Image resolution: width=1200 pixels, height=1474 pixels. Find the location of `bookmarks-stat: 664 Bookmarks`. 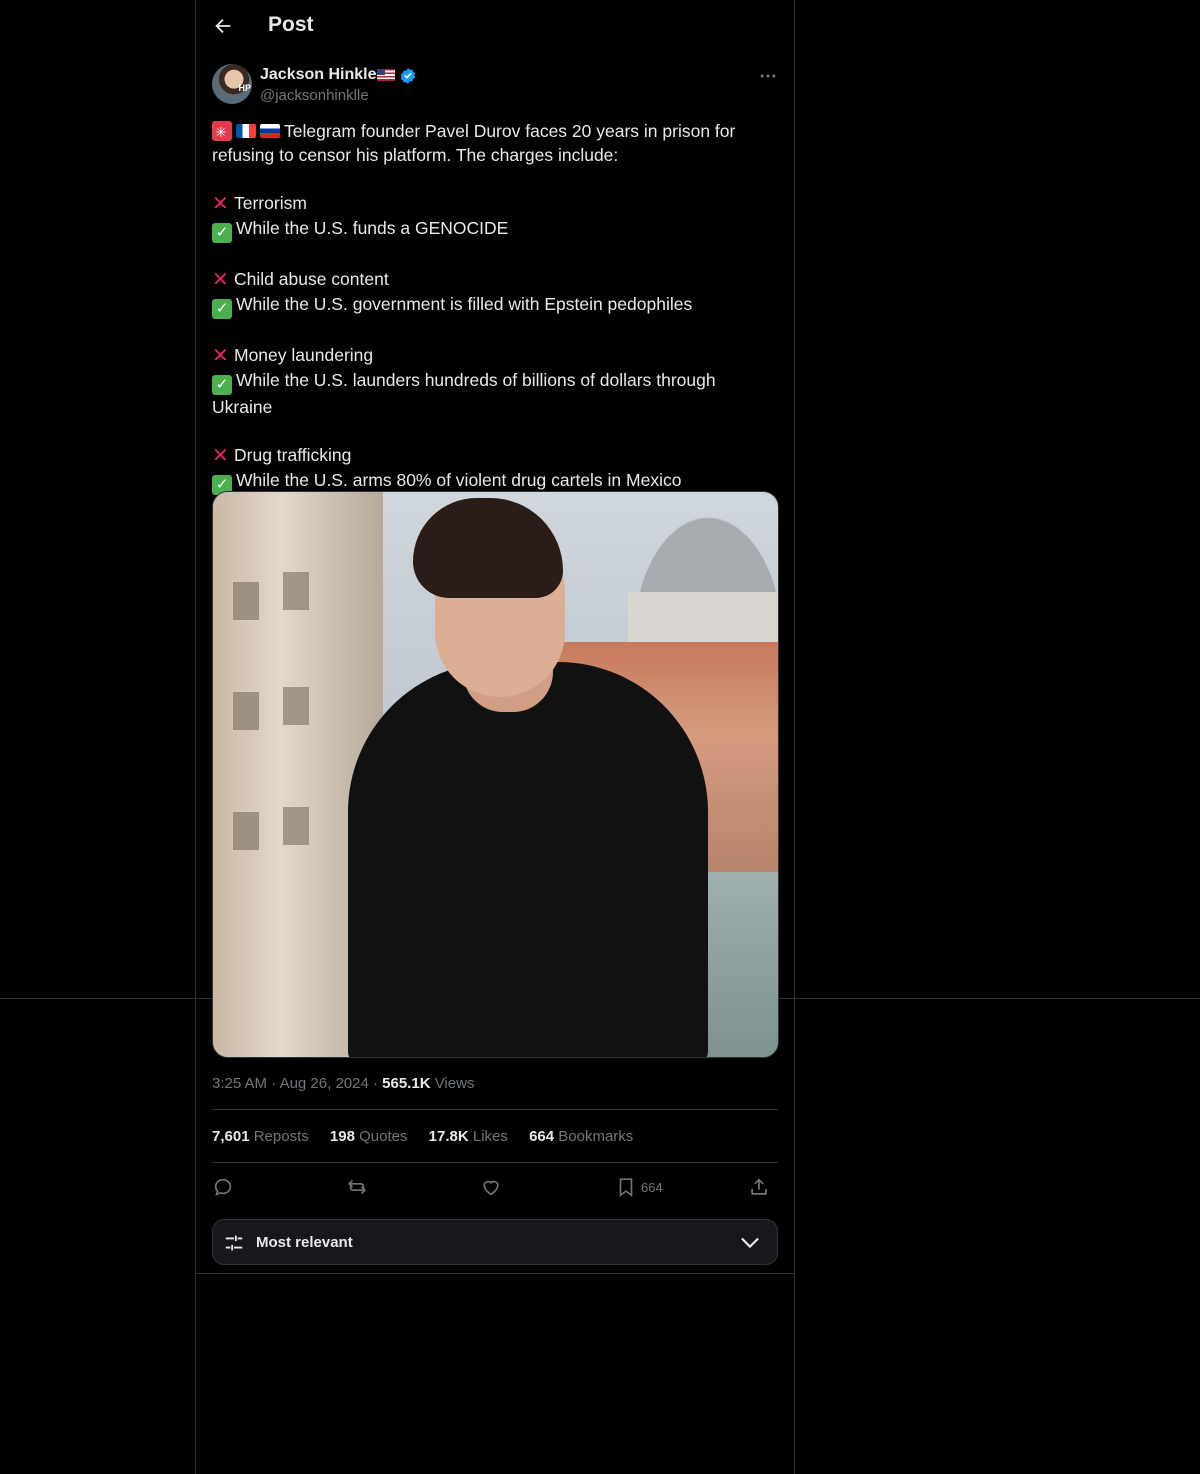

bookmarks-stat: 664 Bookmarks is located at coordinates (581, 1136).